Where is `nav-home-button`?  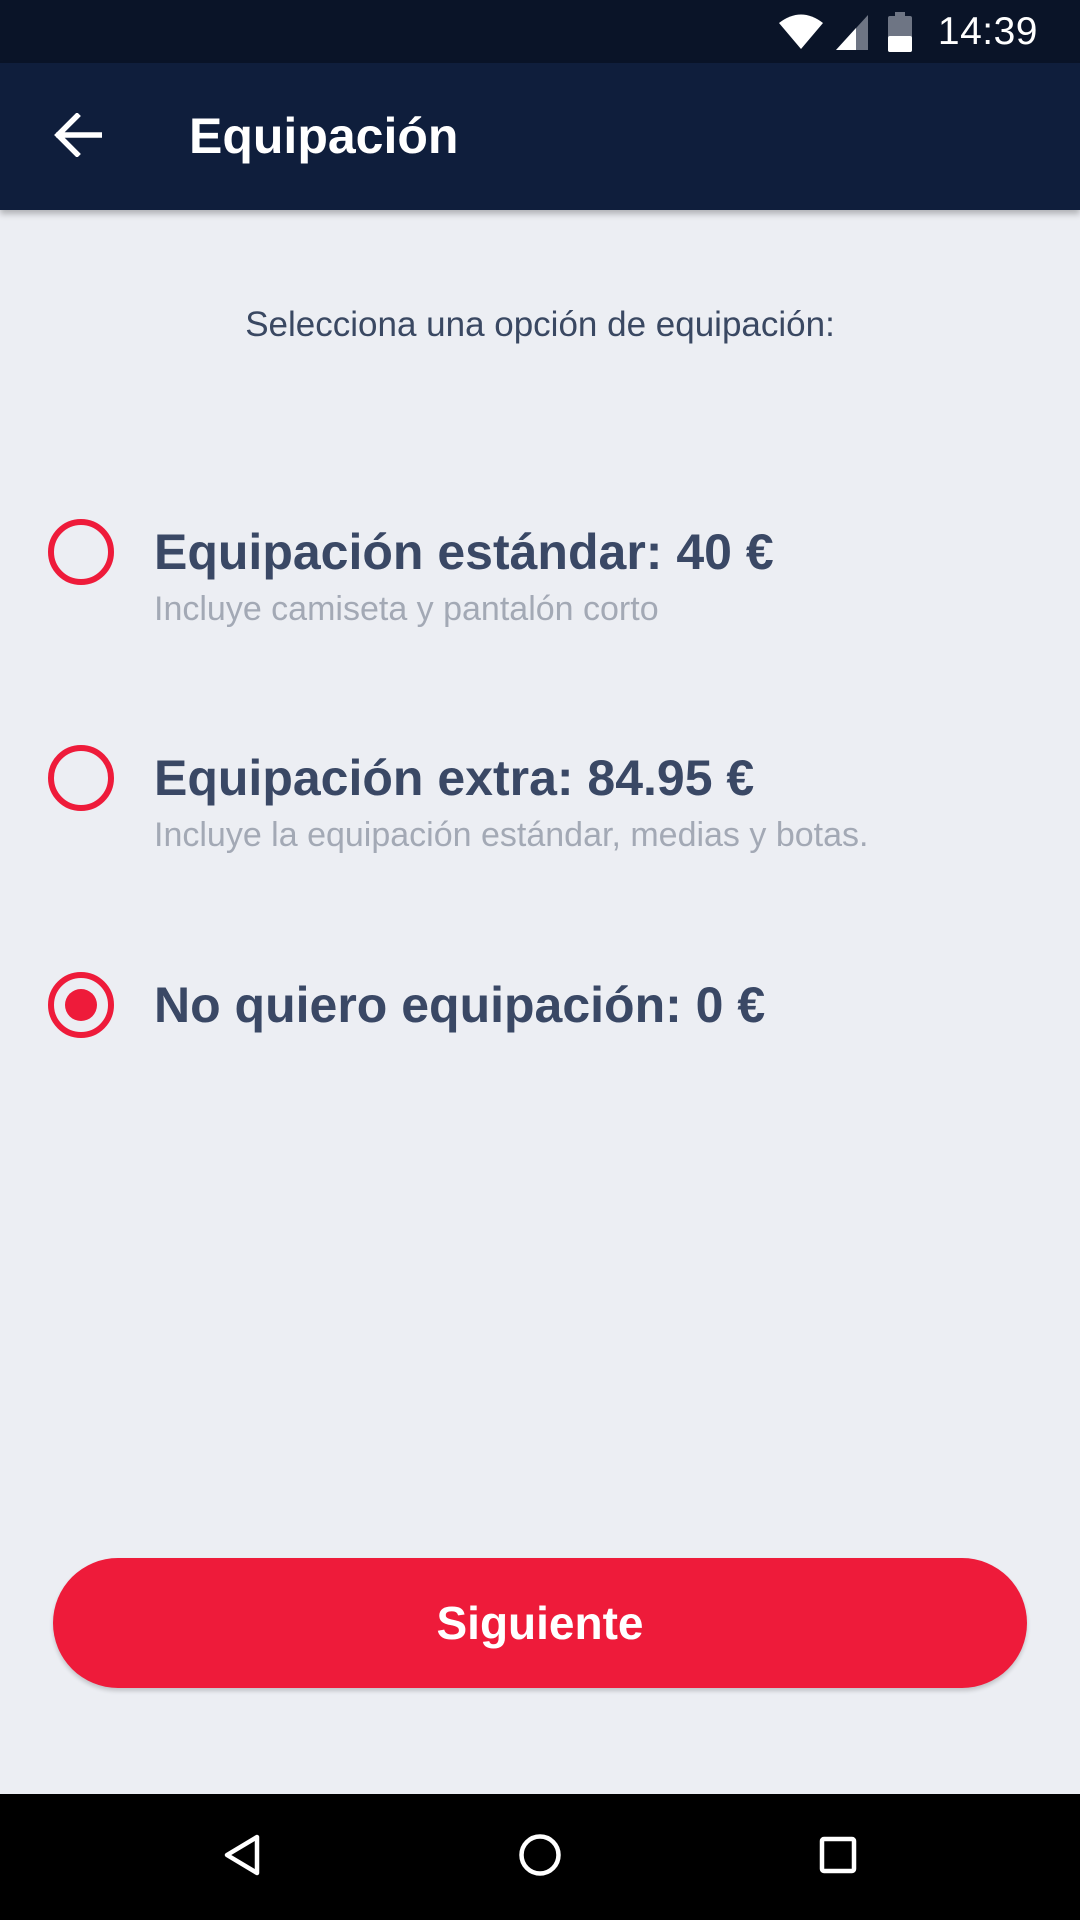
nav-home-button is located at coordinates (540, 1857).